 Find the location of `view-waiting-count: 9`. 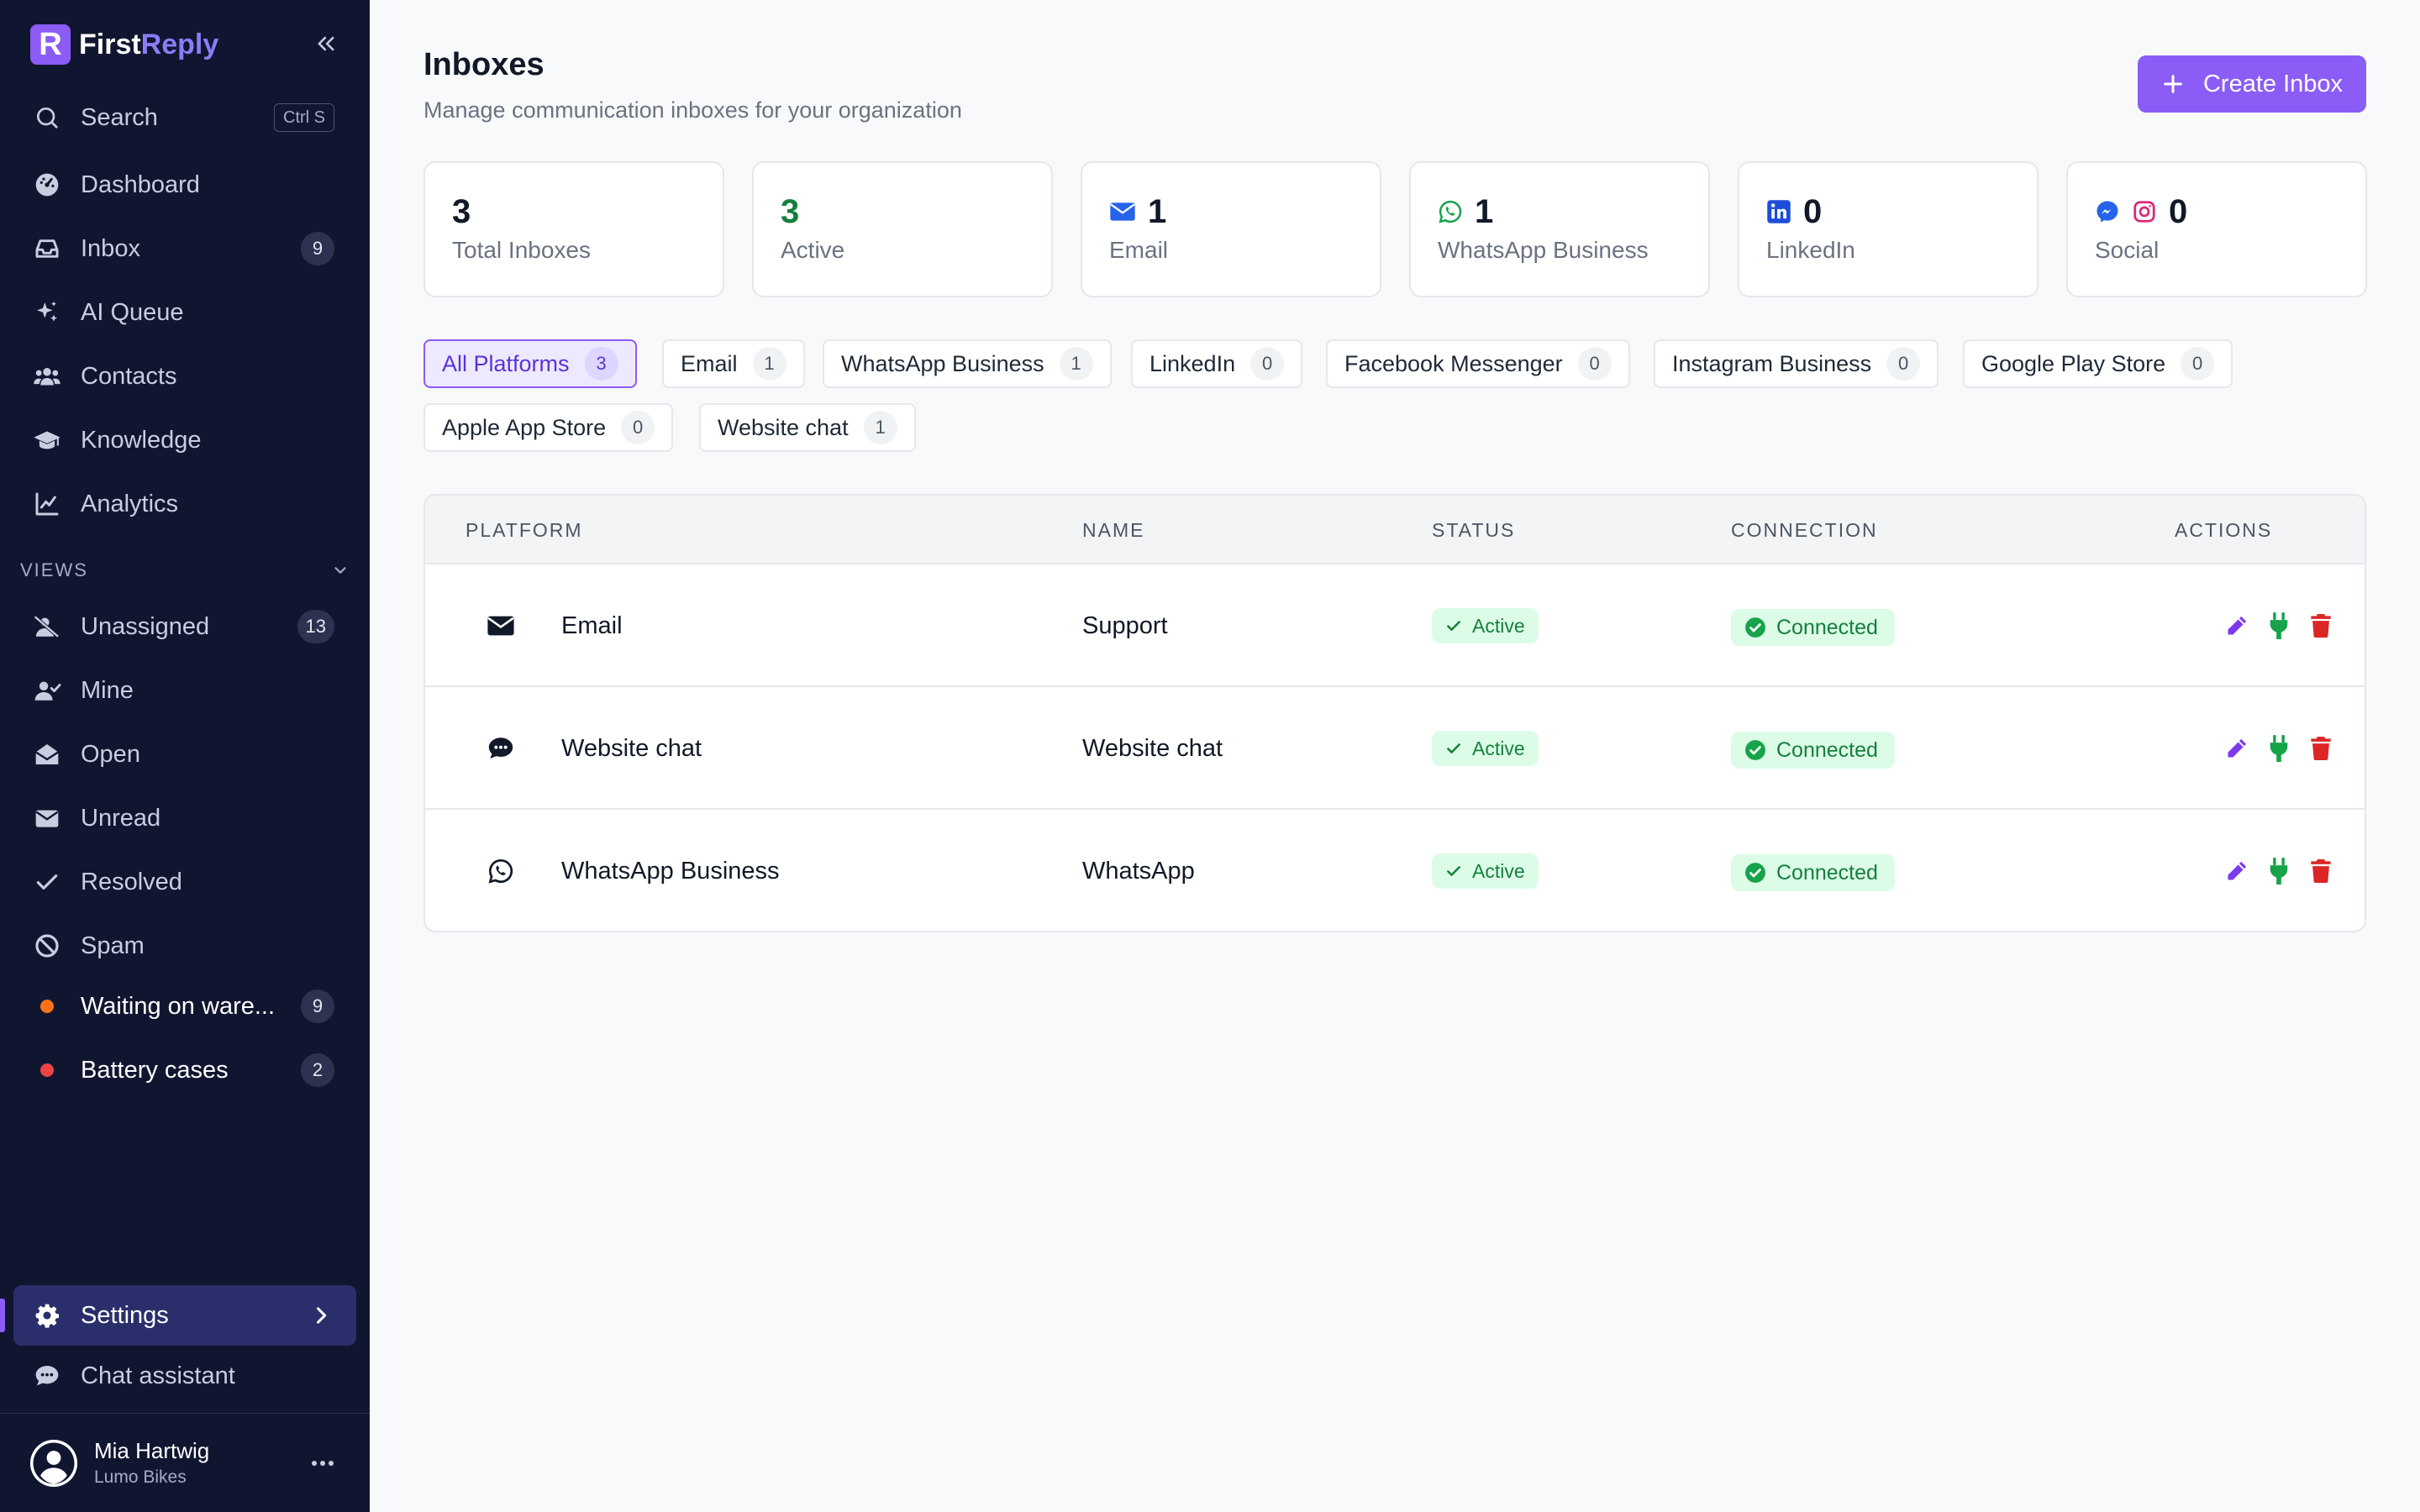

view-waiting-count: 9 is located at coordinates (317, 1006).